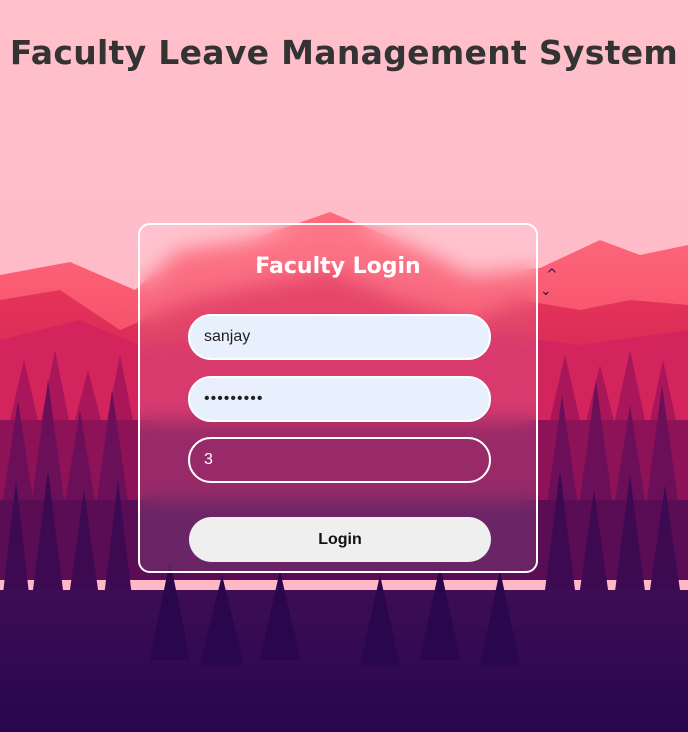 This screenshot has height=732, width=688. I want to click on login-heading: Faculty Login, so click(338, 266).